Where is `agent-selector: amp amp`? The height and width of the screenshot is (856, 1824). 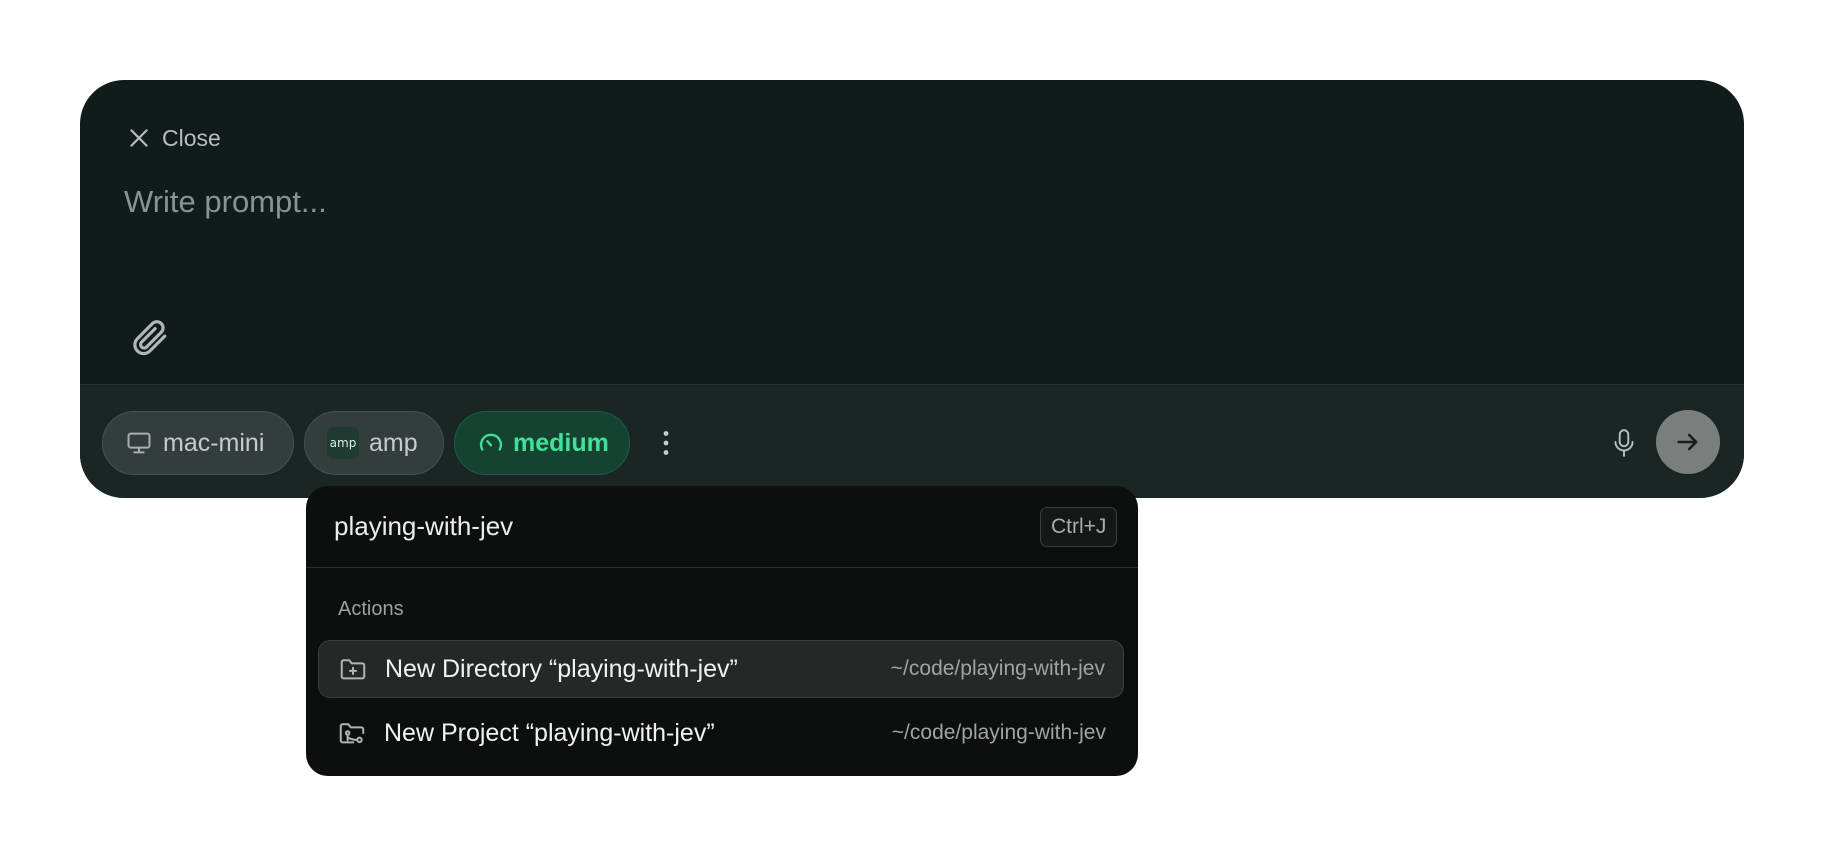 agent-selector: amp amp is located at coordinates (374, 443).